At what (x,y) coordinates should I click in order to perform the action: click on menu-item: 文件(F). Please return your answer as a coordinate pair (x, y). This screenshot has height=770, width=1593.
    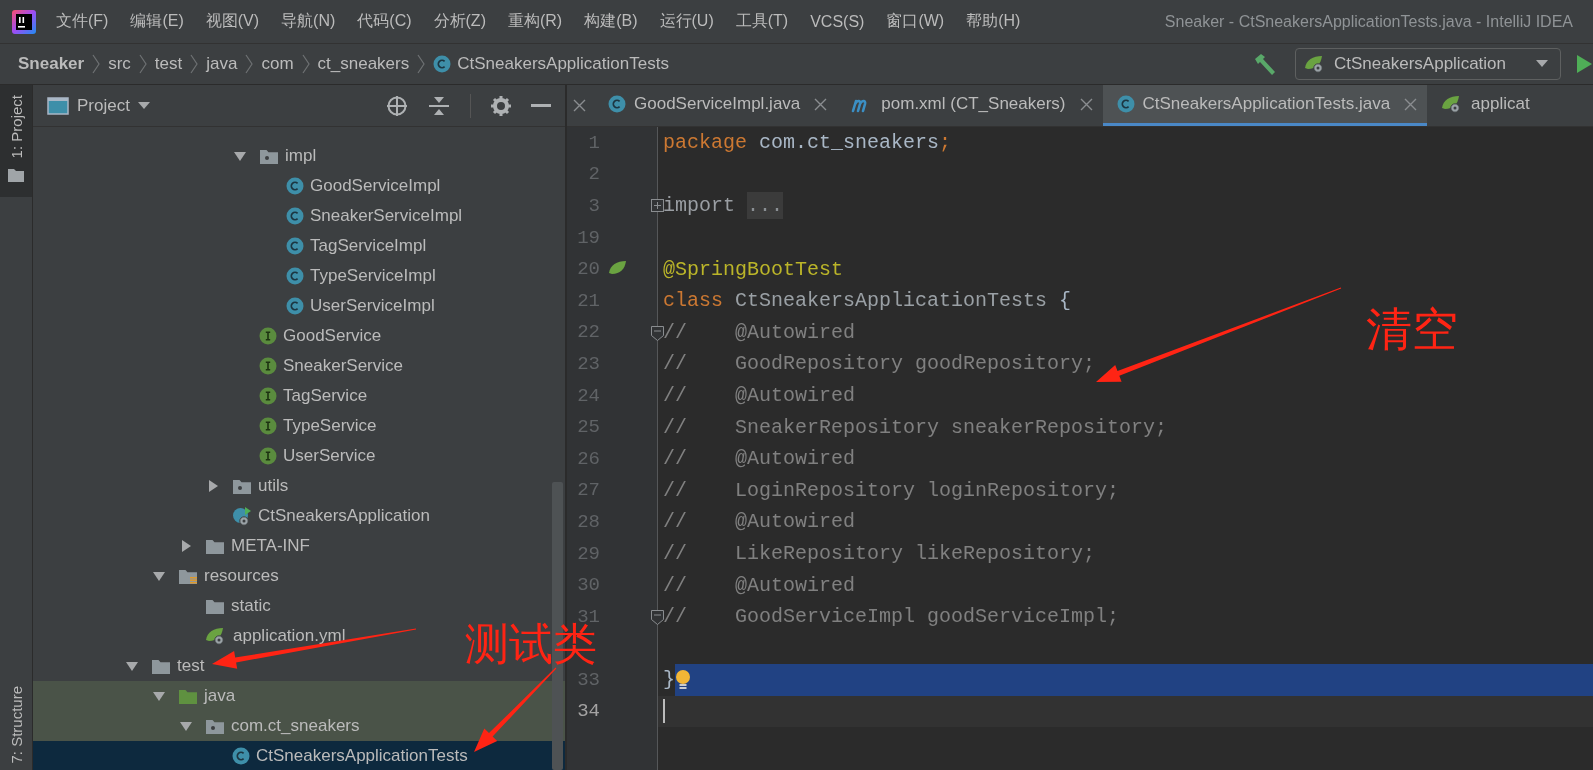
    Looking at the image, I should click on (82, 21).